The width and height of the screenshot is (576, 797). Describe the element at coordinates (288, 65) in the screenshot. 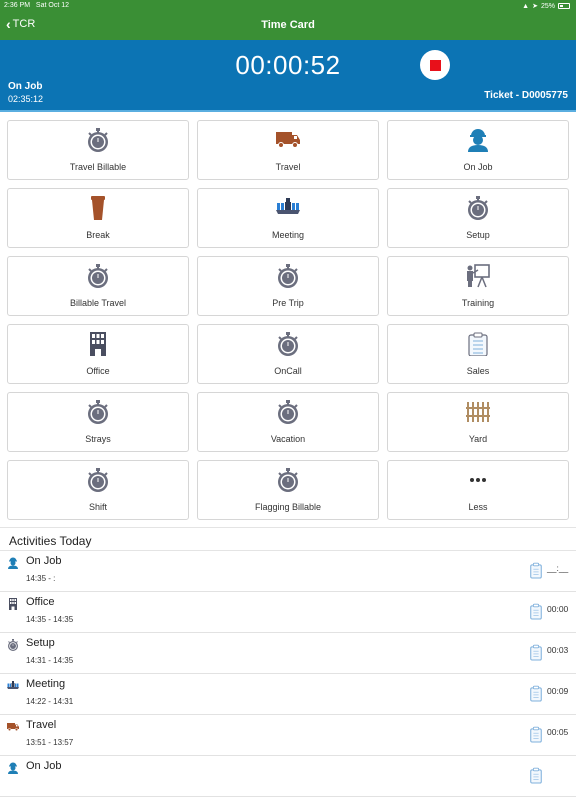

I see `elapsed-timer: 00:00:52` at that location.